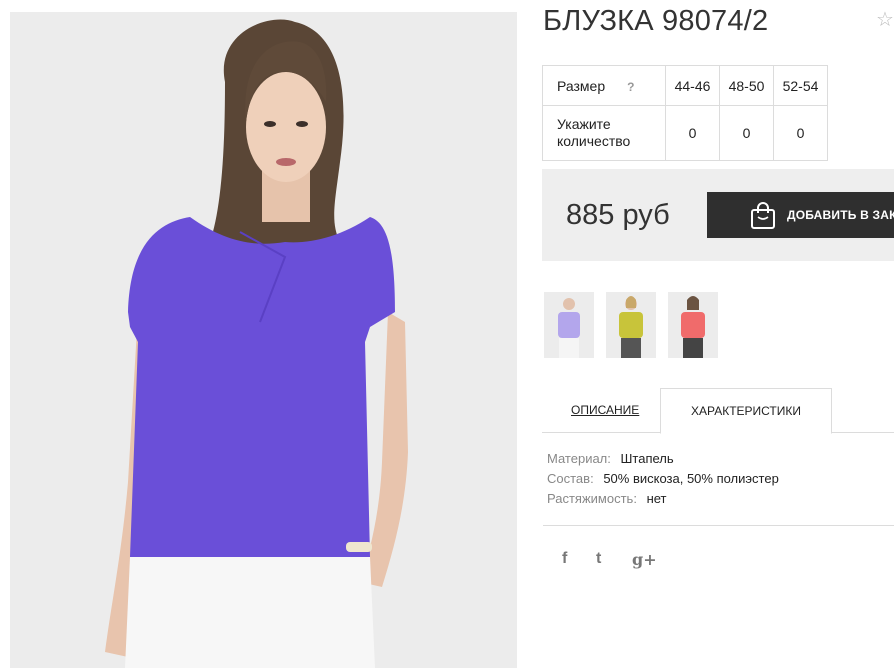  I want to click on spec-value: нет, so click(656, 498).